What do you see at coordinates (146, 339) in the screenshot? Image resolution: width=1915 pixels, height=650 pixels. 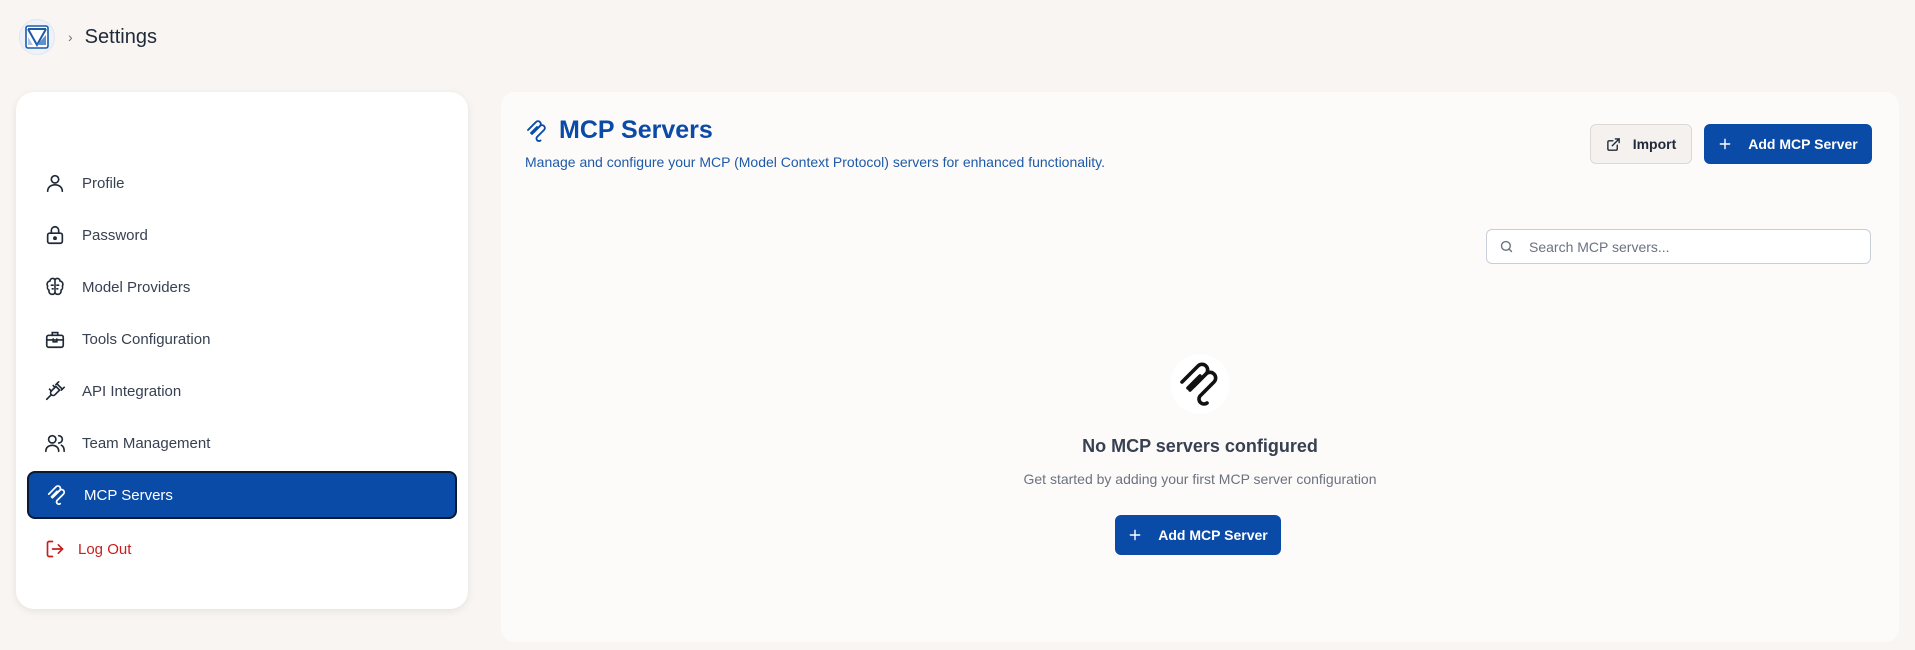 I see `sidebar-item-label: Tools Configuration` at bounding box center [146, 339].